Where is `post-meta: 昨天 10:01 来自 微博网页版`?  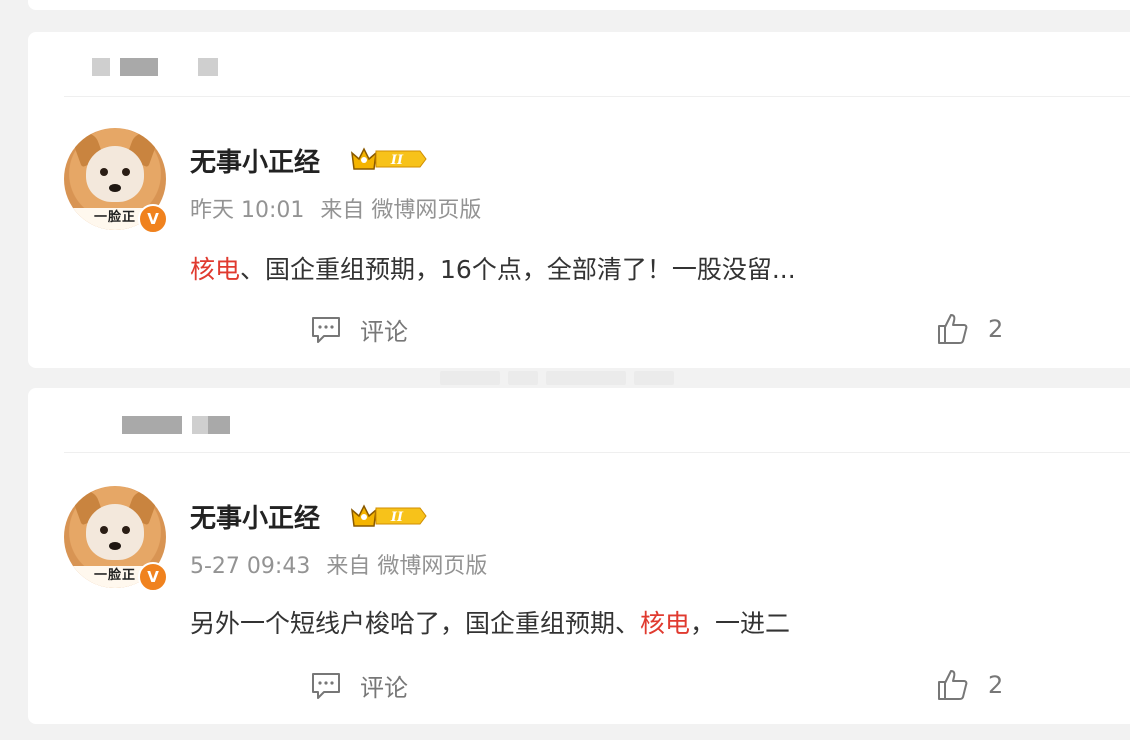 post-meta: 昨天 10:01 来自 微博网页版 is located at coordinates (335, 208).